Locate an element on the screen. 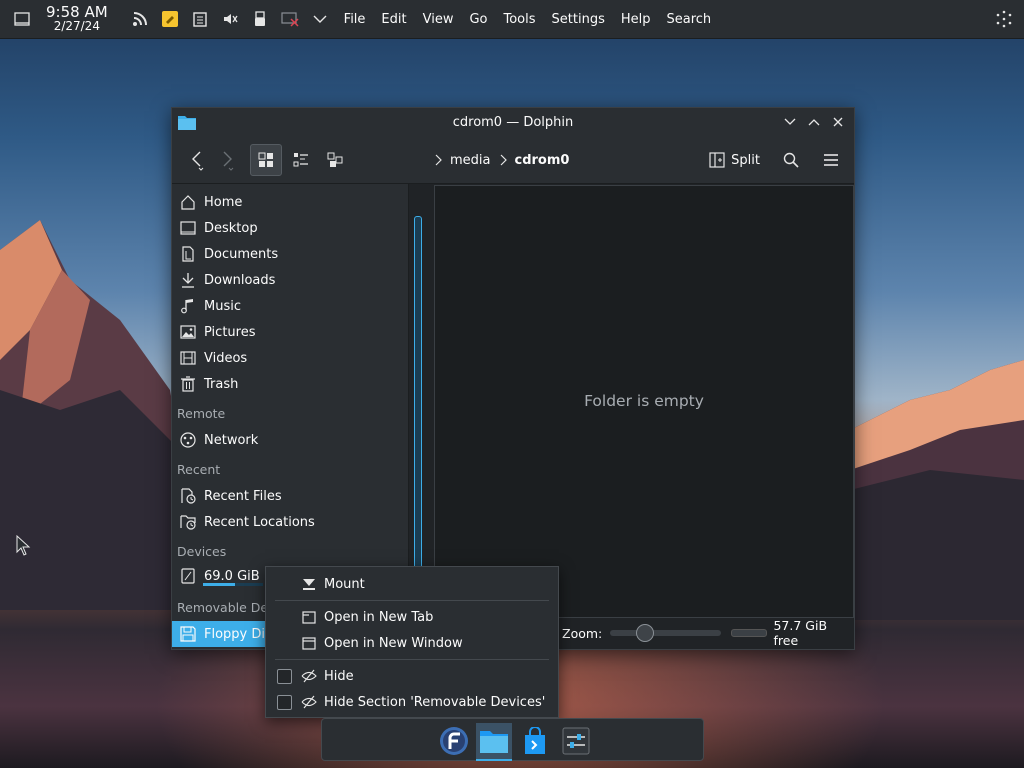 The width and height of the screenshot is (1024, 768). places-item-home: Home is located at coordinates (290, 202).